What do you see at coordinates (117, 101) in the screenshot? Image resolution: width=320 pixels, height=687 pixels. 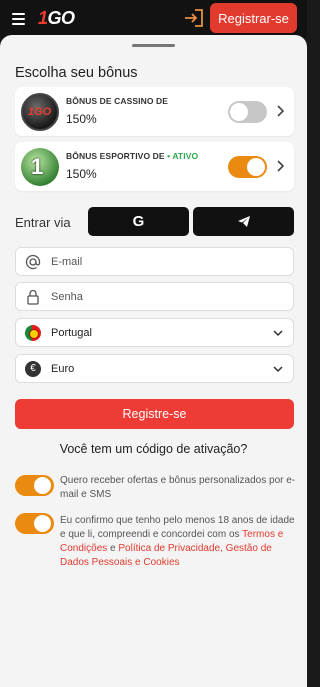 I see `bonus-label: BÔNUS DE CASSINO DE` at bounding box center [117, 101].